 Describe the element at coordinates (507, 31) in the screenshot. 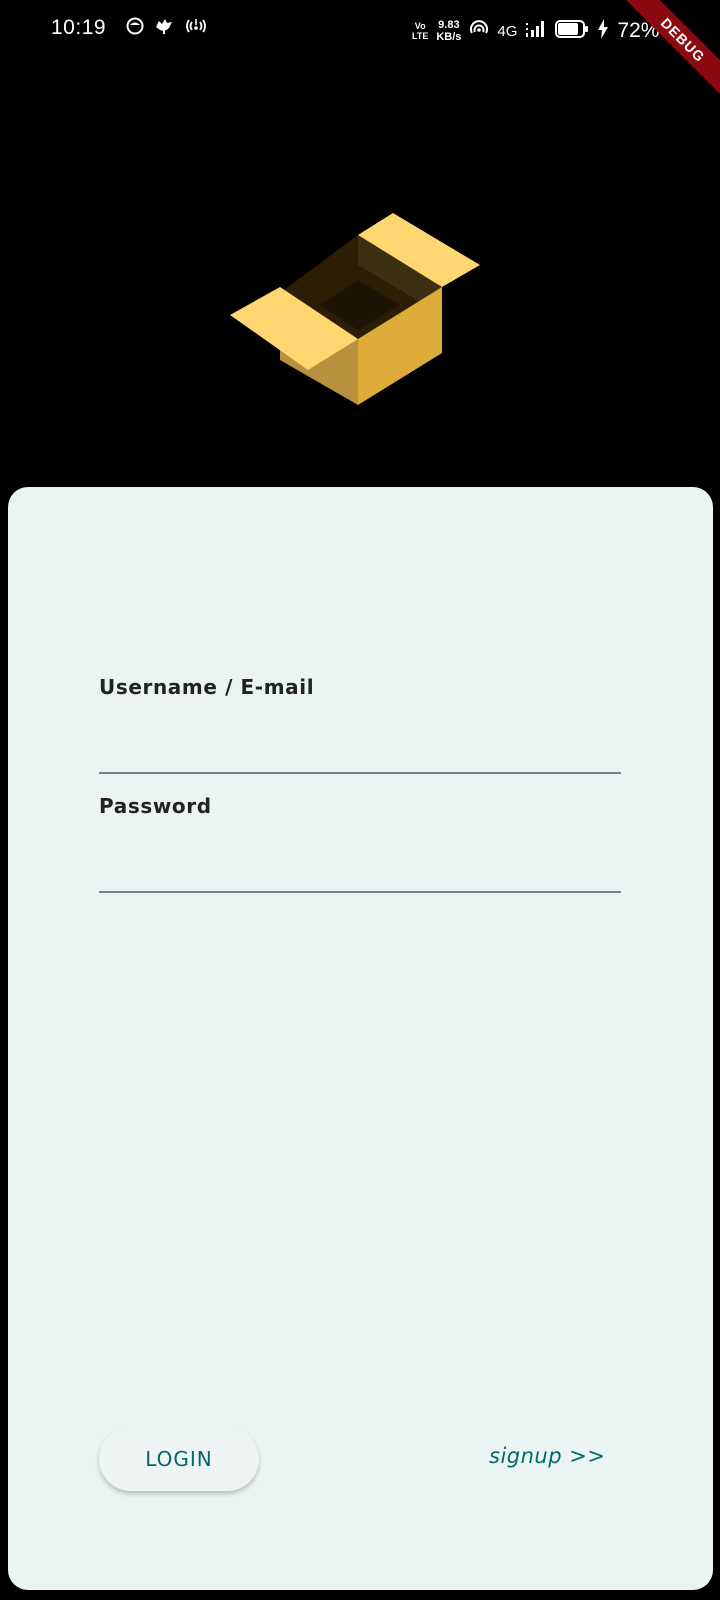

I see `network-type: 4G` at that location.